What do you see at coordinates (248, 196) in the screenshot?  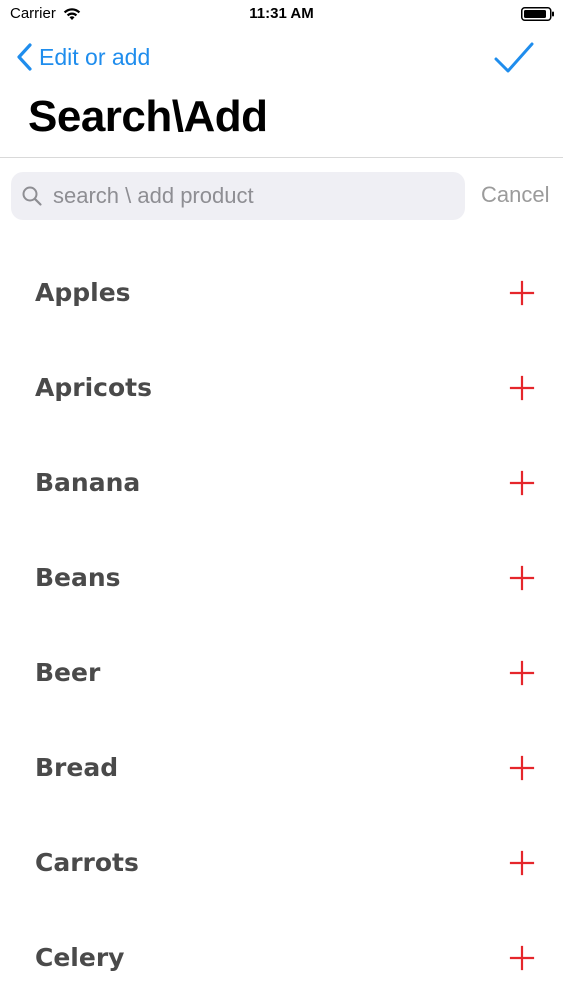 I see `search-input` at bounding box center [248, 196].